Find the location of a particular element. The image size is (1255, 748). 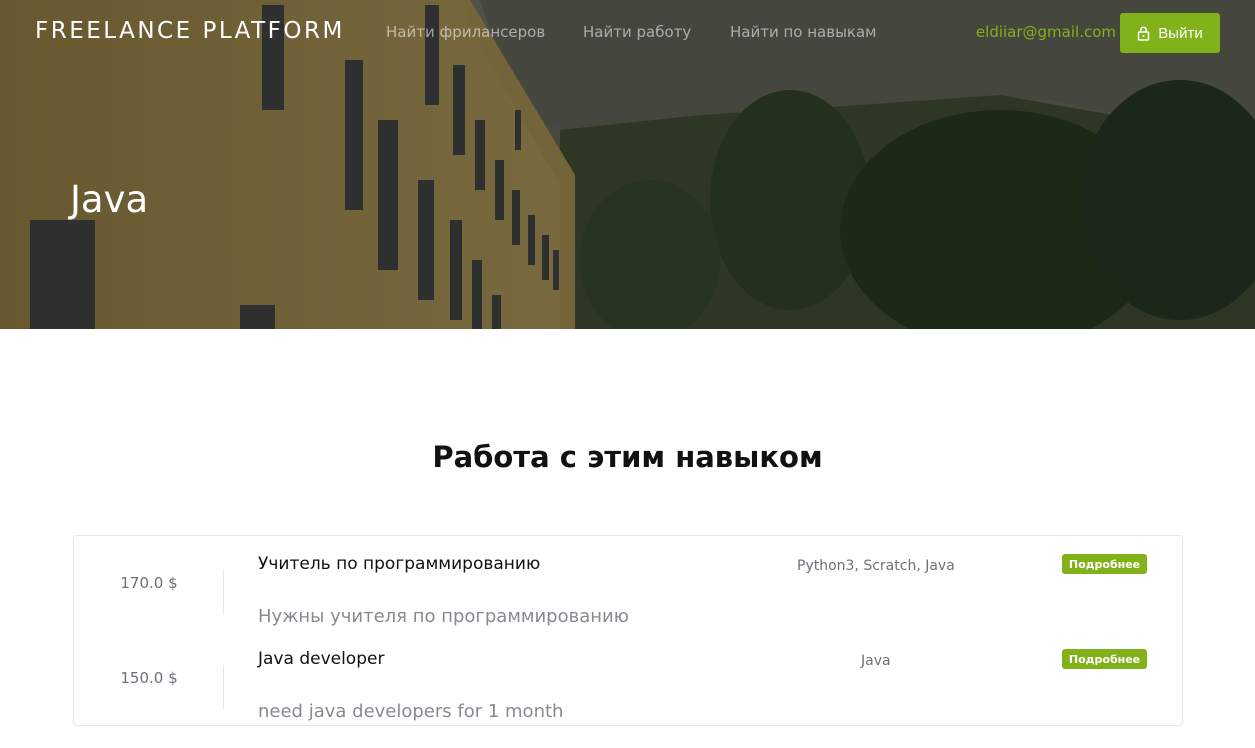

job-skills: Java is located at coordinates (876, 661).